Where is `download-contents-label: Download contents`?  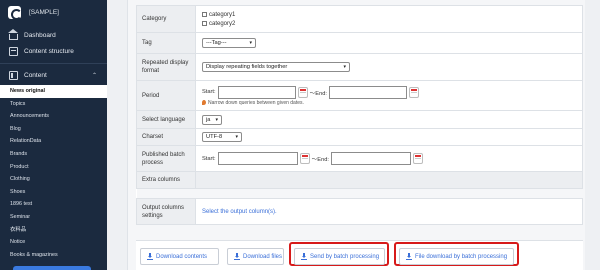 download-contents-label: Download contents is located at coordinates (182, 256).